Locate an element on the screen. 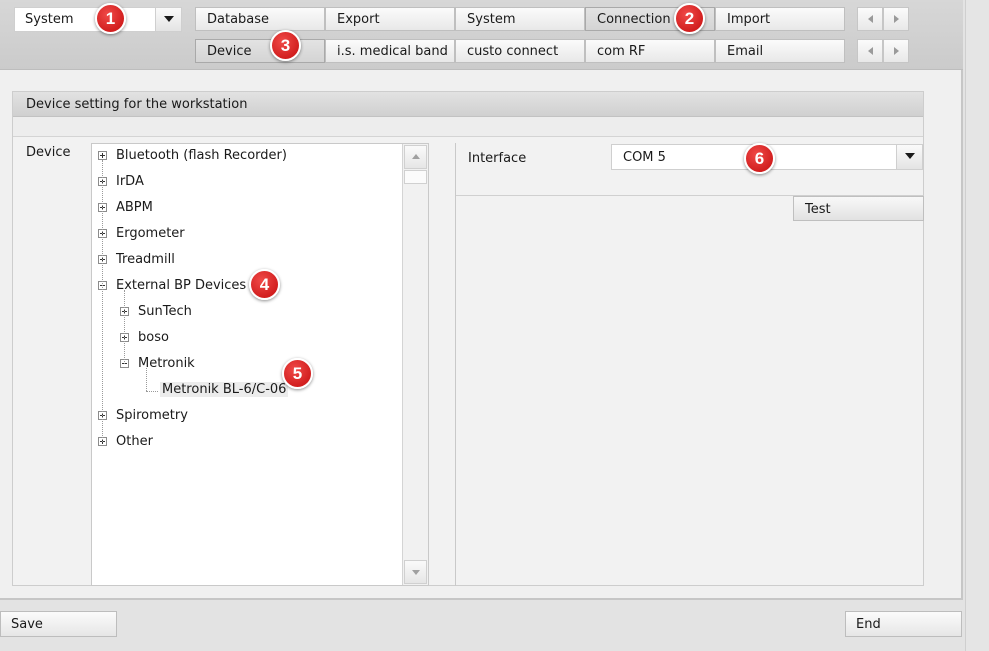 Image resolution: width=989 pixels, height=651 pixels. tree-node-label: Spirometry is located at coordinates (152, 415).